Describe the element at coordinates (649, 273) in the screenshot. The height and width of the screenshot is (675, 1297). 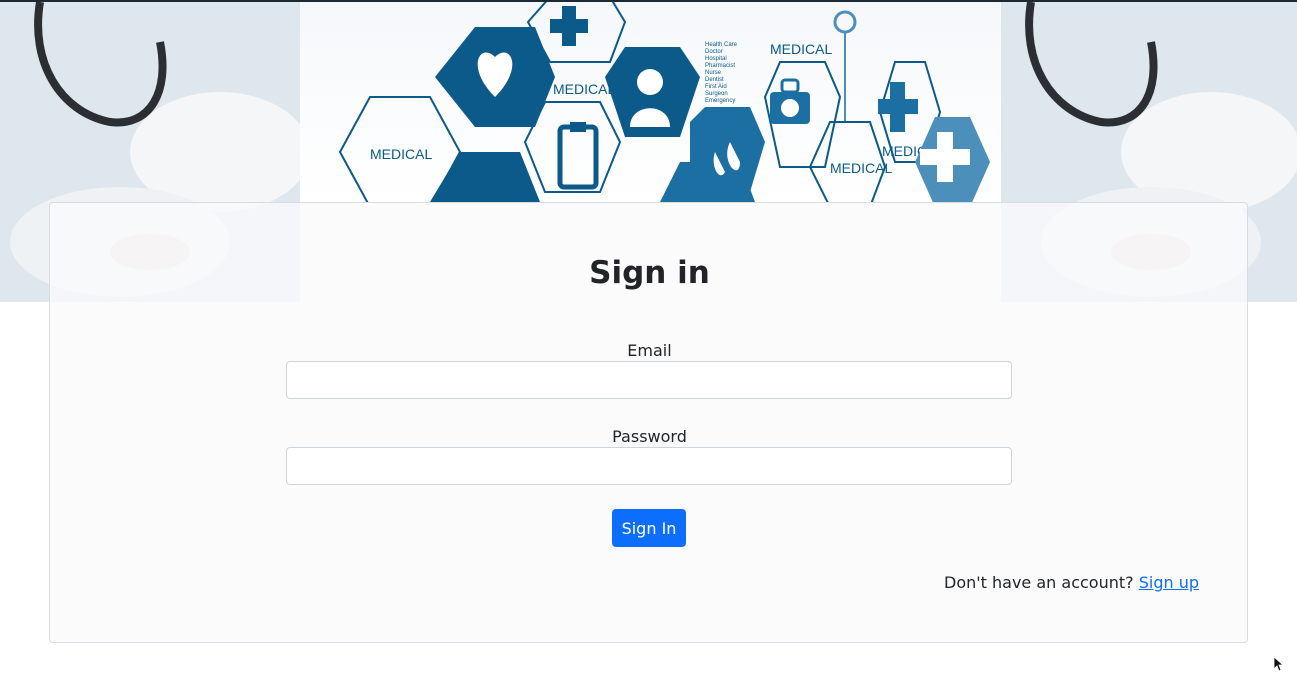
I see `page-title: Sign in` at that location.